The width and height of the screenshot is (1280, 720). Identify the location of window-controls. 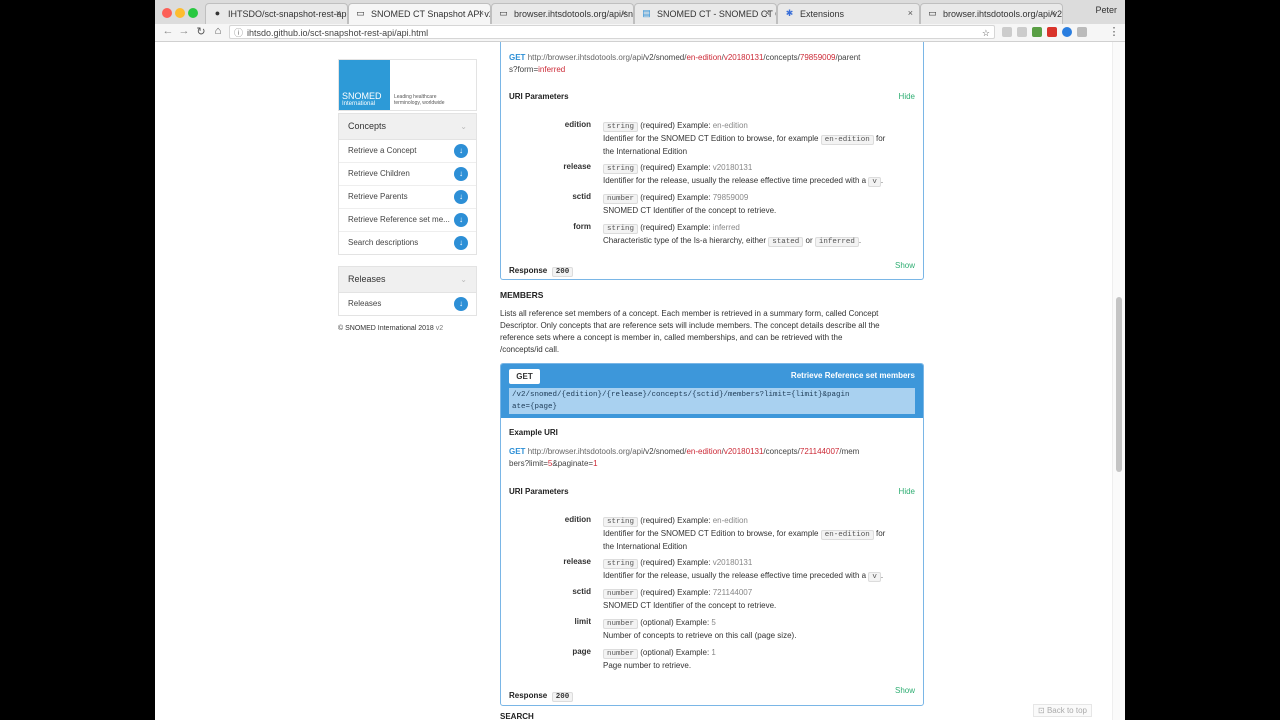
(181, 14).